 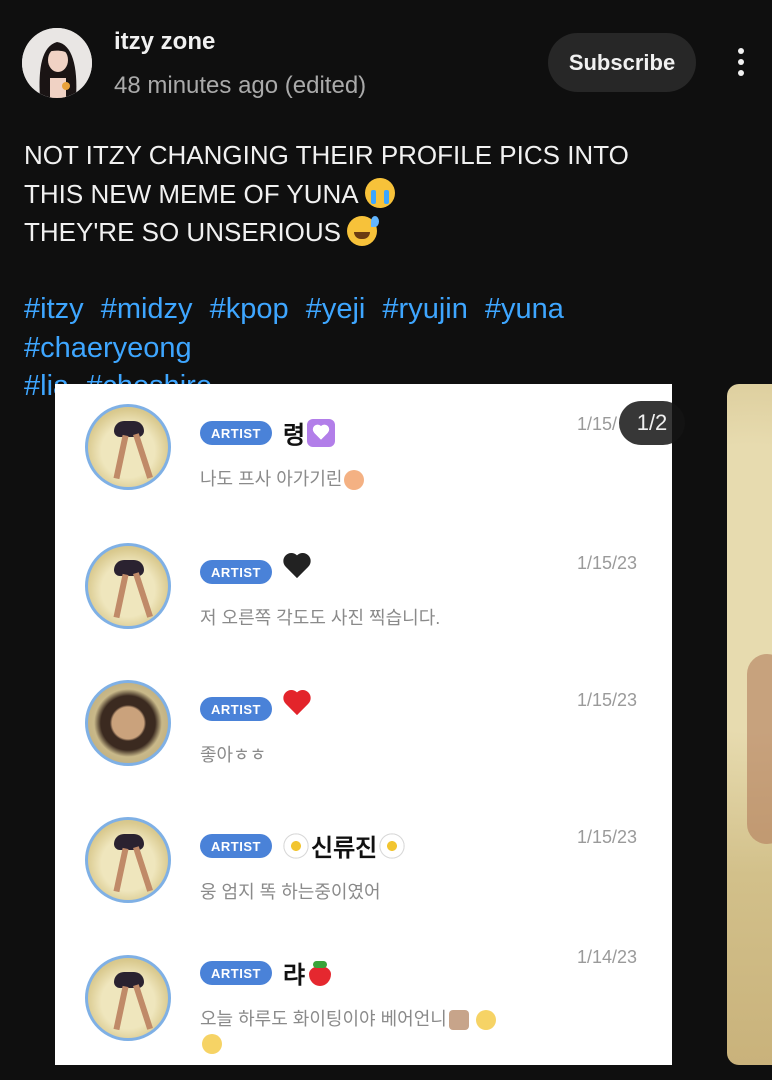 What do you see at coordinates (348, 1018) in the screenshot?
I see `comment-text: 오늘 하루도 화이팅이야 베어언니` at bounding box center [348, 1018].